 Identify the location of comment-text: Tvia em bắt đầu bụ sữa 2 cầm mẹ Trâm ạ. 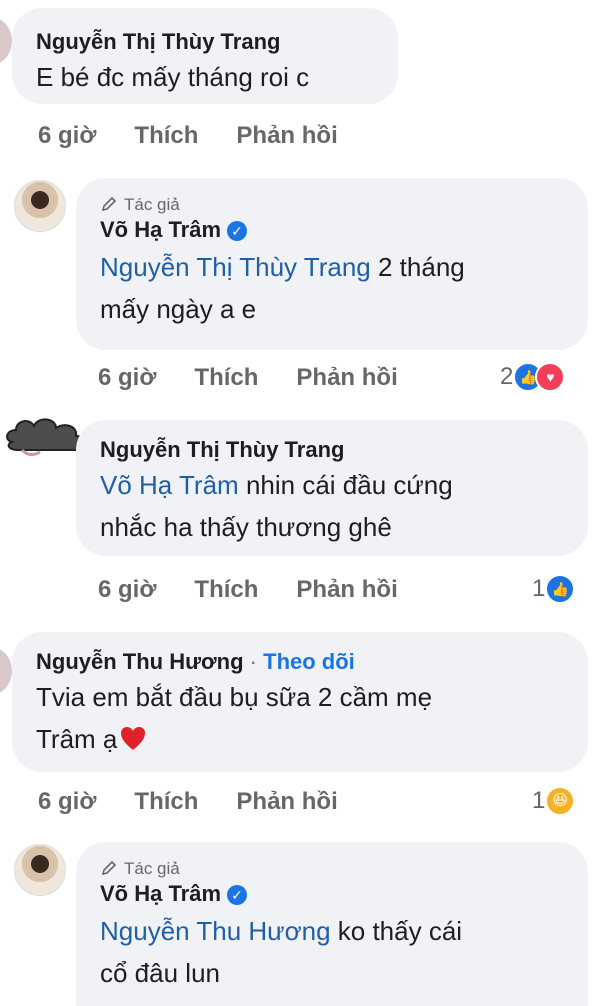
(300, 718).